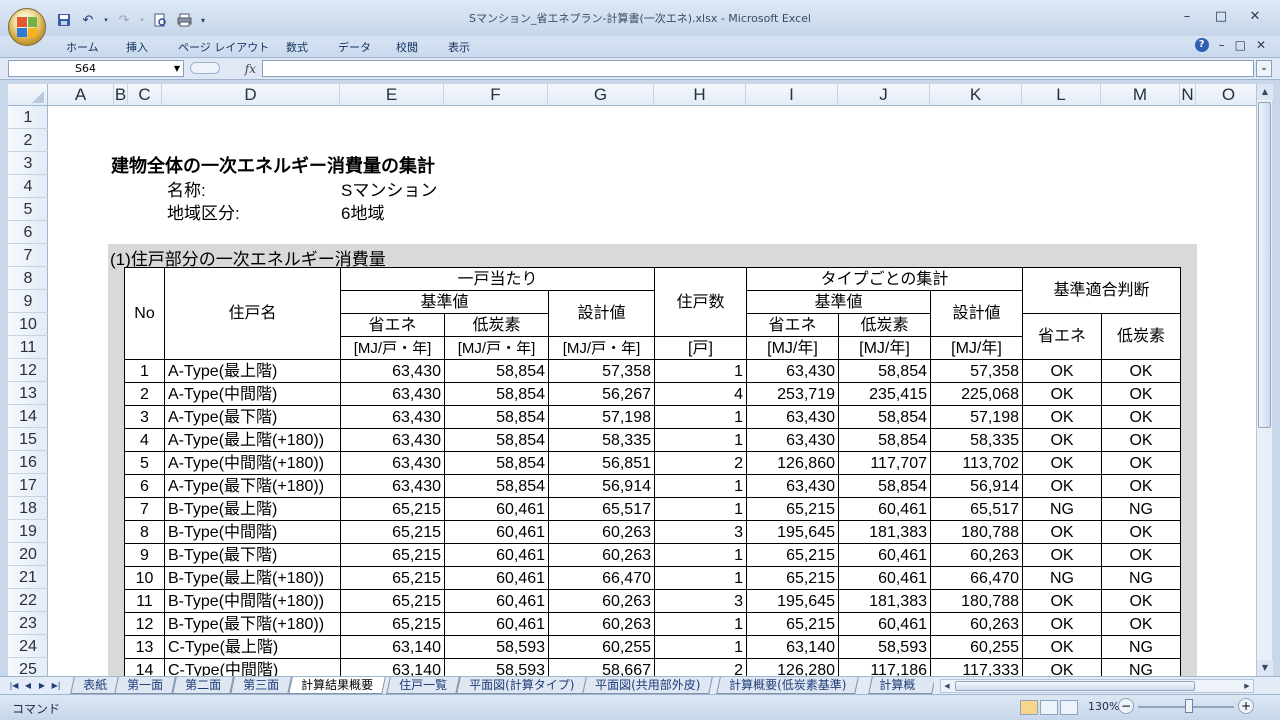 This screenshot has width=1280, height=720. I want to click on row-header-item: 23, so click(28, 623).